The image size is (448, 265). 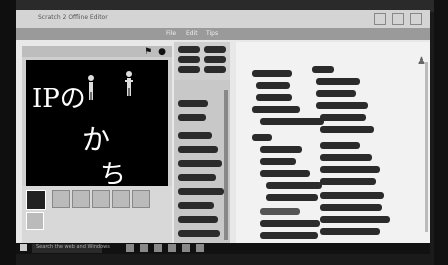 What do you see at coordinates (155, 52) in the screenshot?
I see `stage-controls: ⚑ ●` at bounding box center [155, 52].